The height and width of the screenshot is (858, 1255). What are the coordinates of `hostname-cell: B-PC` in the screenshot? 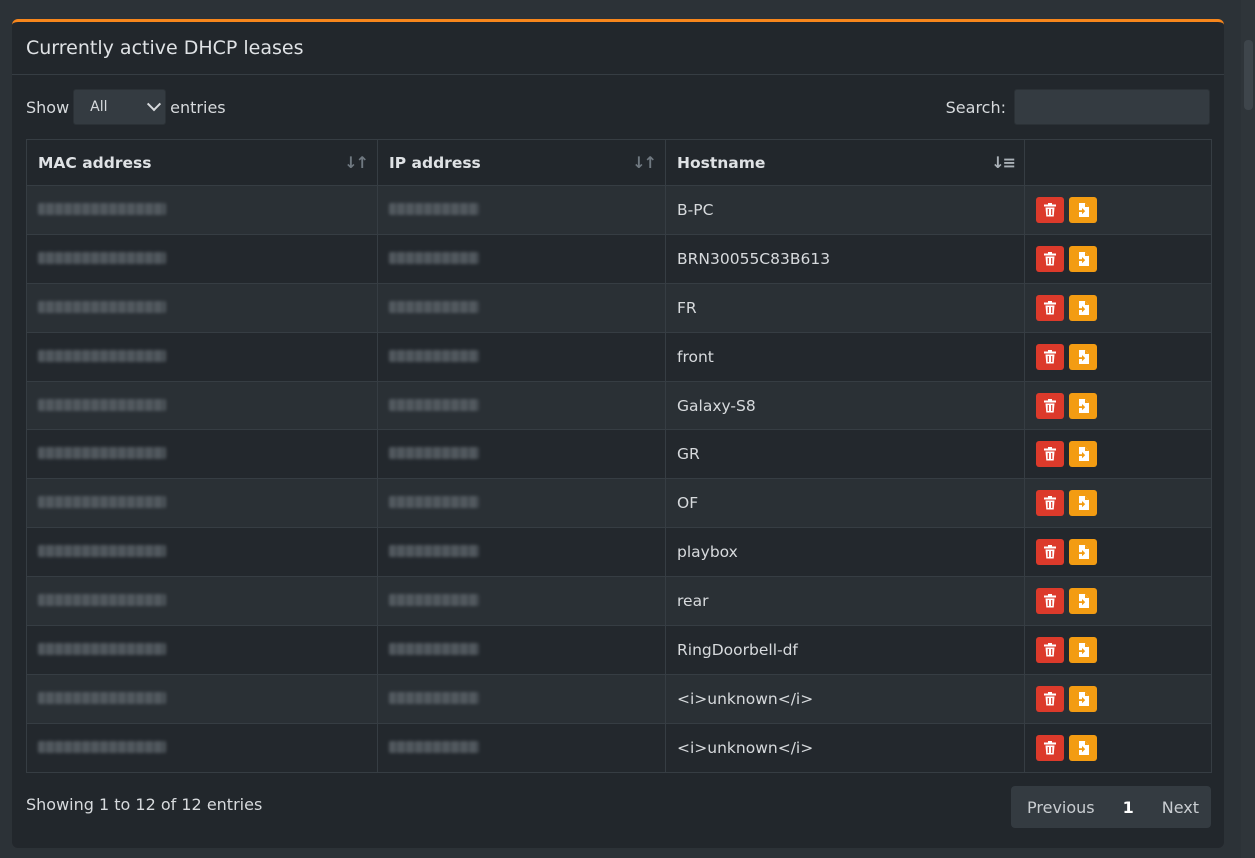 It's located at (845, 210).